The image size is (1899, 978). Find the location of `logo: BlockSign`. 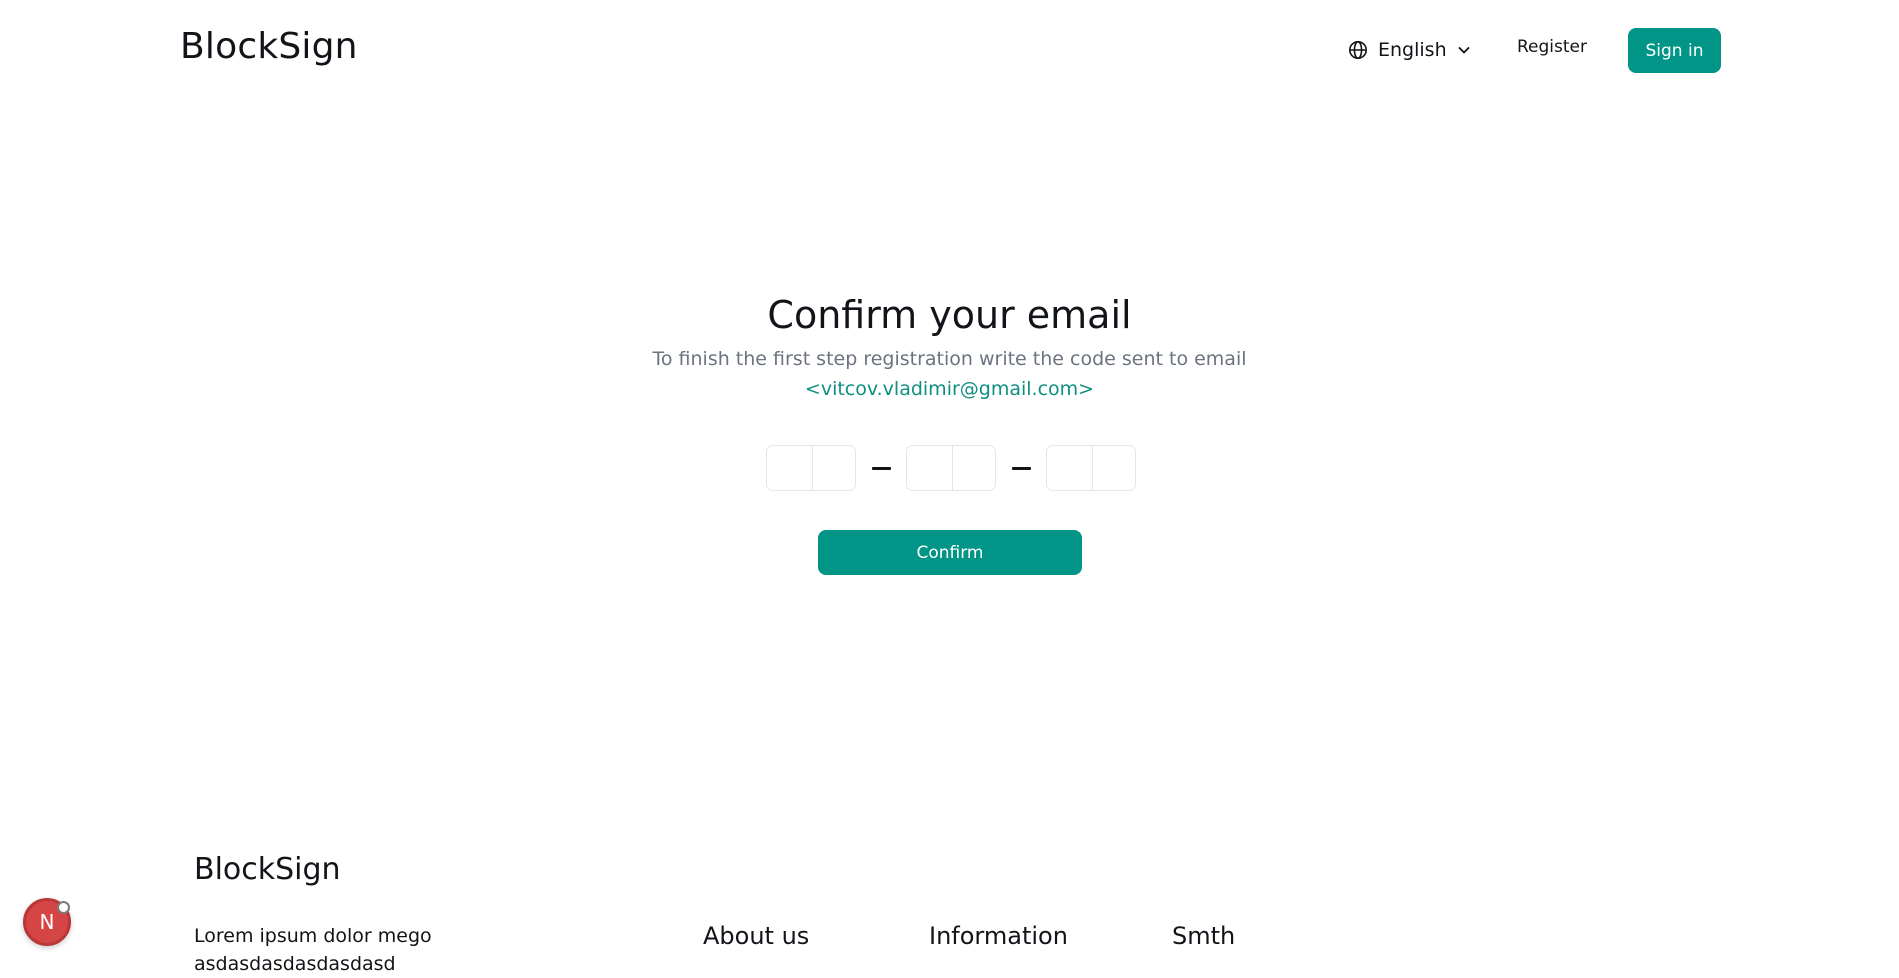

logo: BlockSign is located at coordinates (269, 46).